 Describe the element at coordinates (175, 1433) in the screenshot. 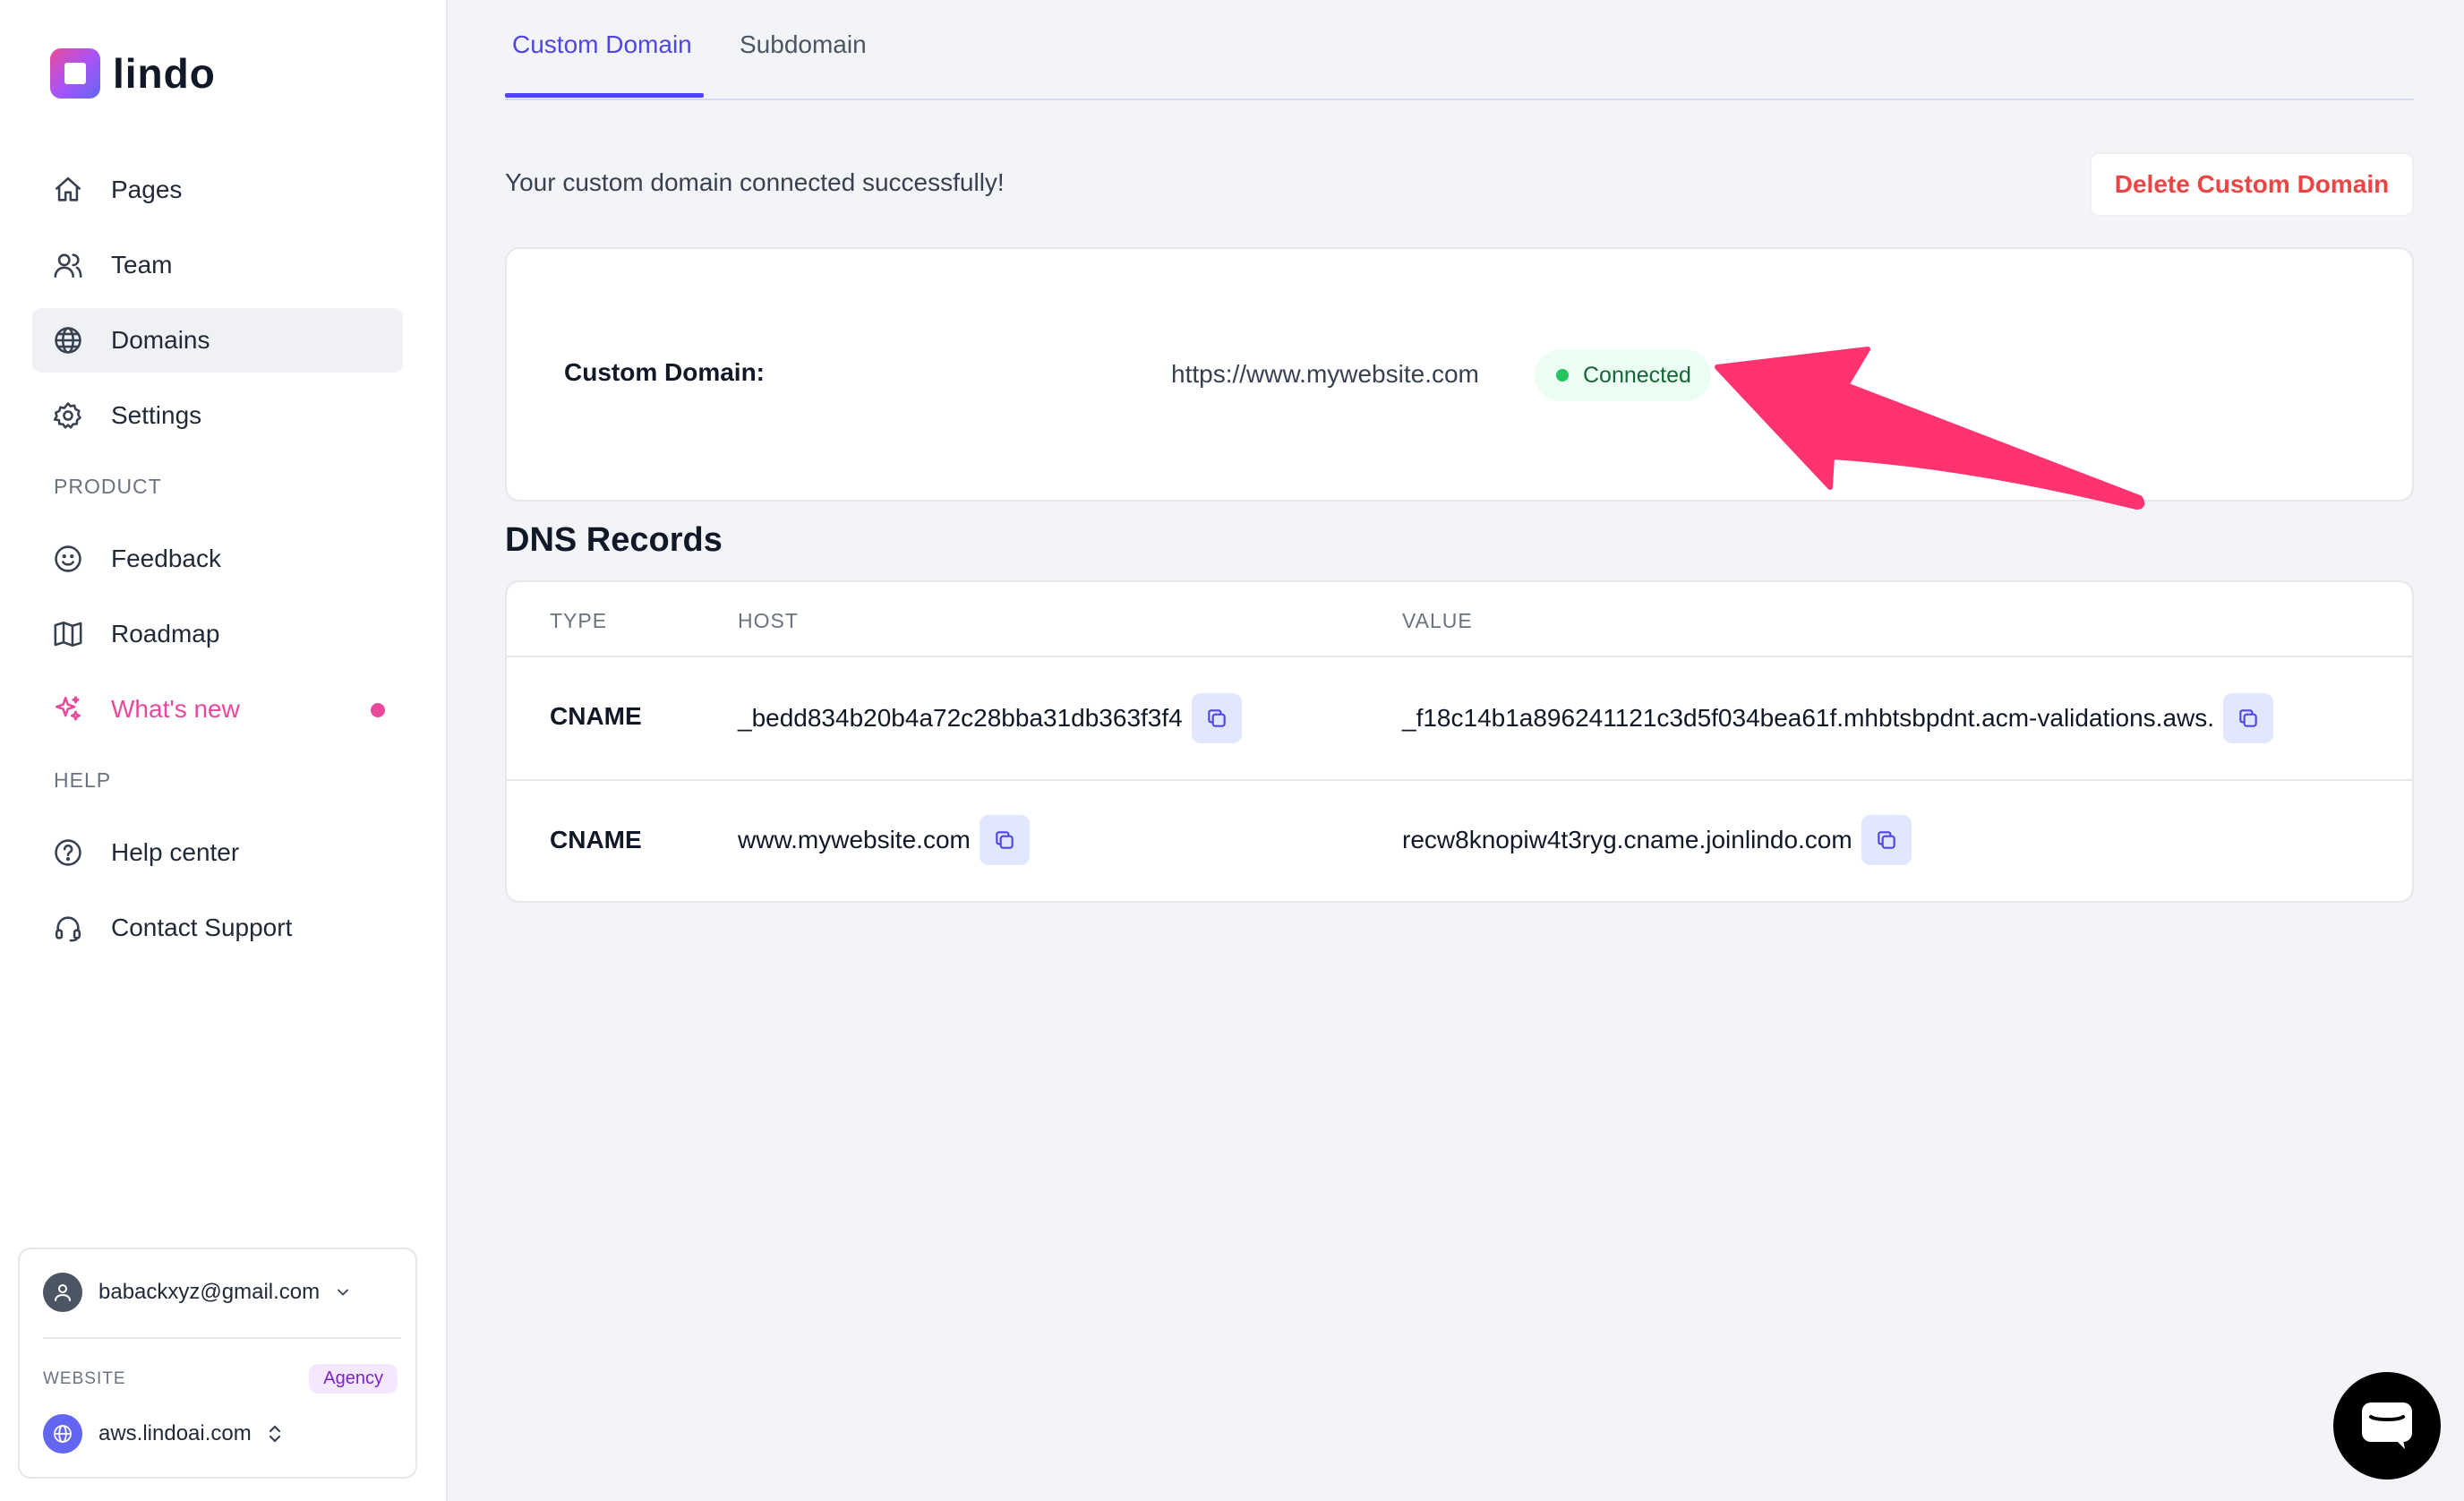

I see `website-name: aws.lindoai.com` at that location.